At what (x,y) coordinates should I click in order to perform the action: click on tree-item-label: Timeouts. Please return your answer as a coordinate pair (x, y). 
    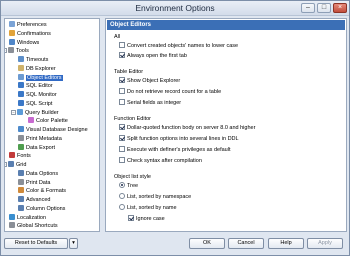
    Looking at the image, I should click on (37, 60).